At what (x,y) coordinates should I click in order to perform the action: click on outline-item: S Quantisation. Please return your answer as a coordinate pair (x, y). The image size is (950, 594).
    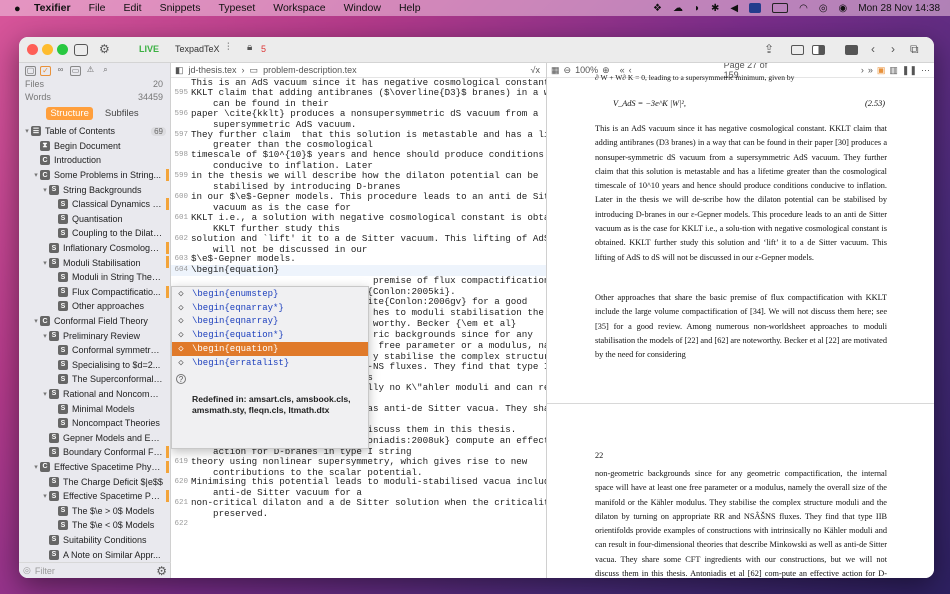
    Looking at the image, I should click on (94, 219).